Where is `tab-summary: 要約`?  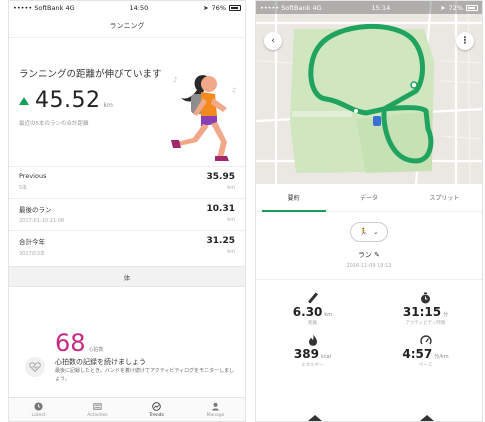 tab-summary: 要約 is located at coordinates (293, 197).